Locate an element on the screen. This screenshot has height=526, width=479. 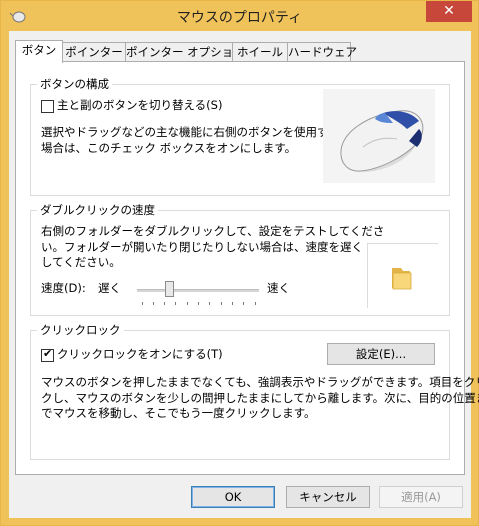
tab-buttons: ボタン is located at coordinates (39, 51).